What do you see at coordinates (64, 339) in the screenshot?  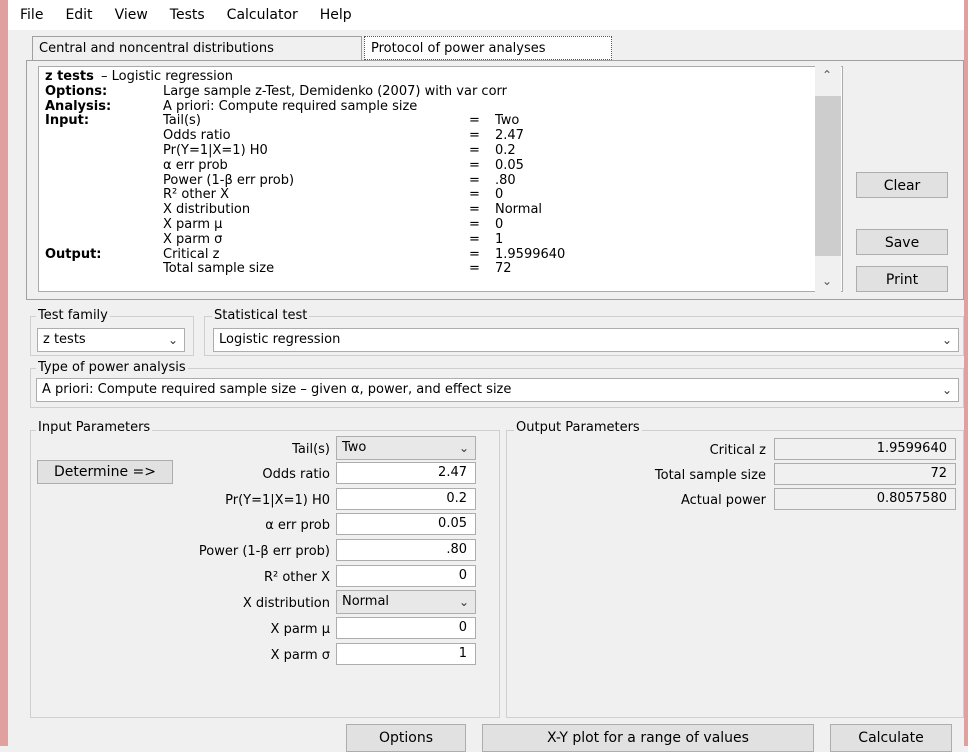 I see `test-family-value: z tests` at bounding box center [64, 339].